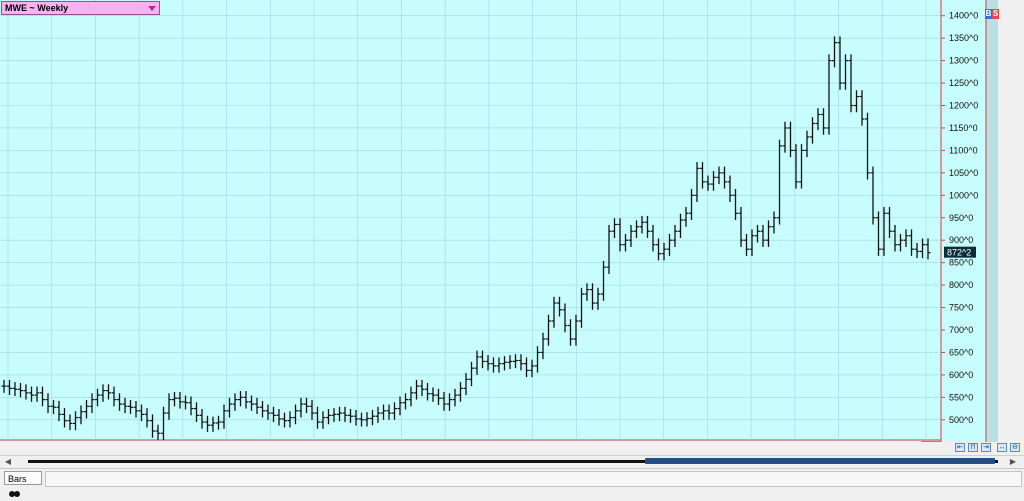 This screenshot has width=1024, height=501. I want to click on compress-button: ⊓, so click(973, 447).